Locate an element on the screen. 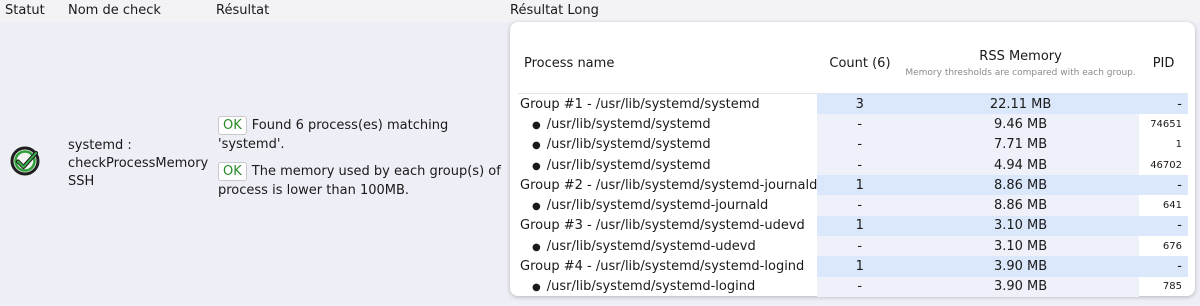  process-rss: 22.11 MB is located at coordinates (1021, 104).